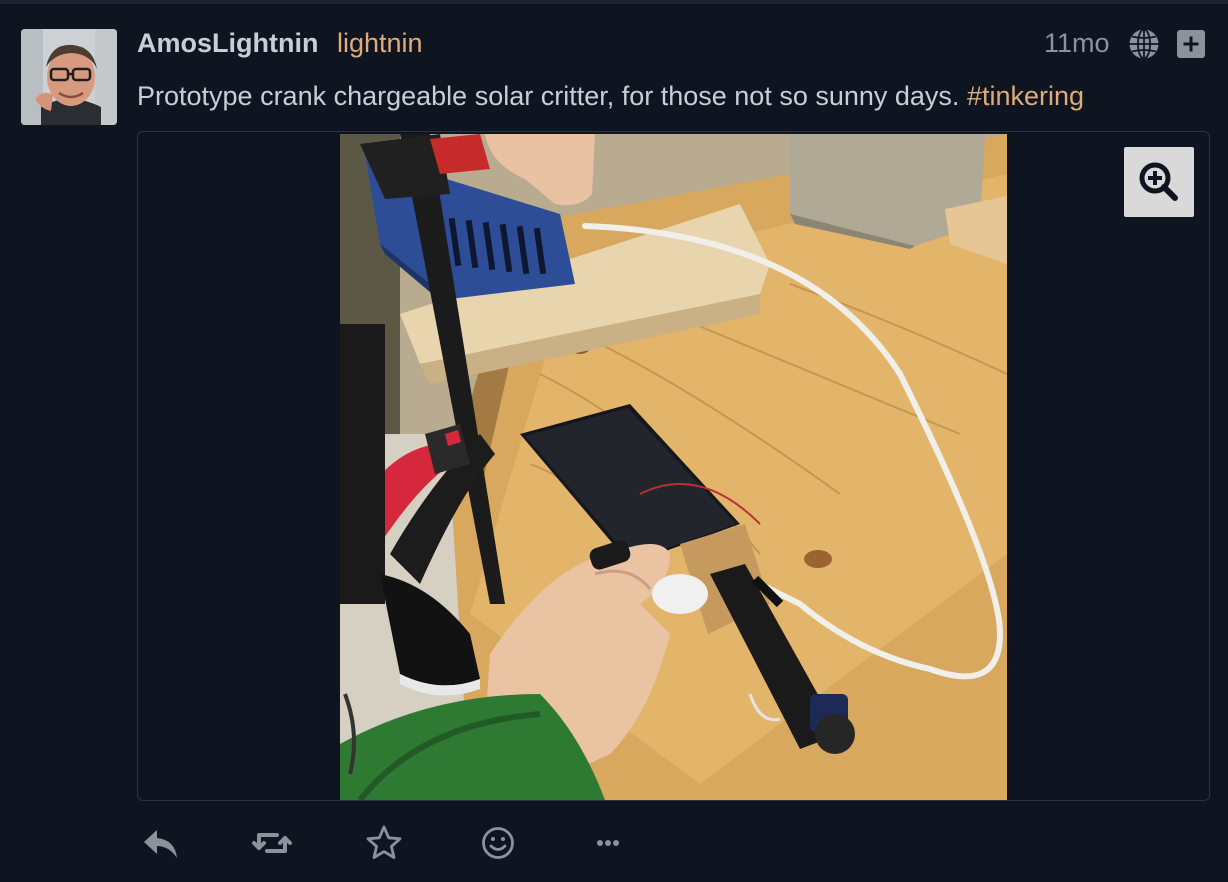 The image size is (1228, 882). I want to click on account-handle: lightnin, so click(380, 43).